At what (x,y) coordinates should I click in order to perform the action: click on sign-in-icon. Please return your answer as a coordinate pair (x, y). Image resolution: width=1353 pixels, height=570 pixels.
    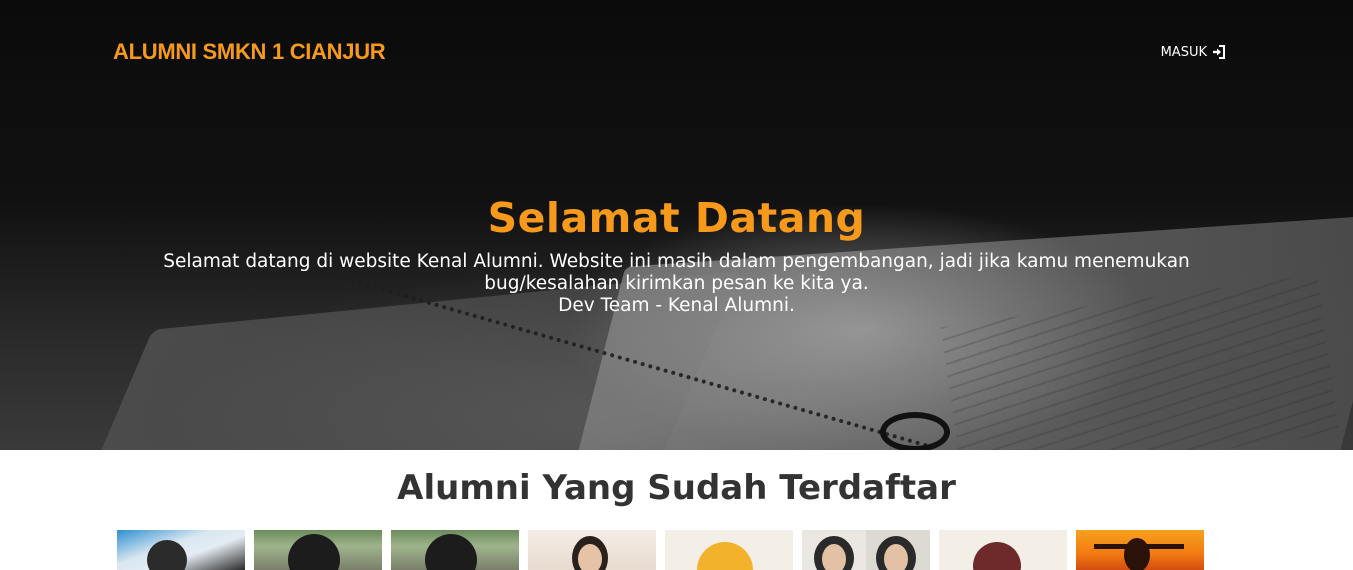
    Looking at the image, I should click on (1219, 52).